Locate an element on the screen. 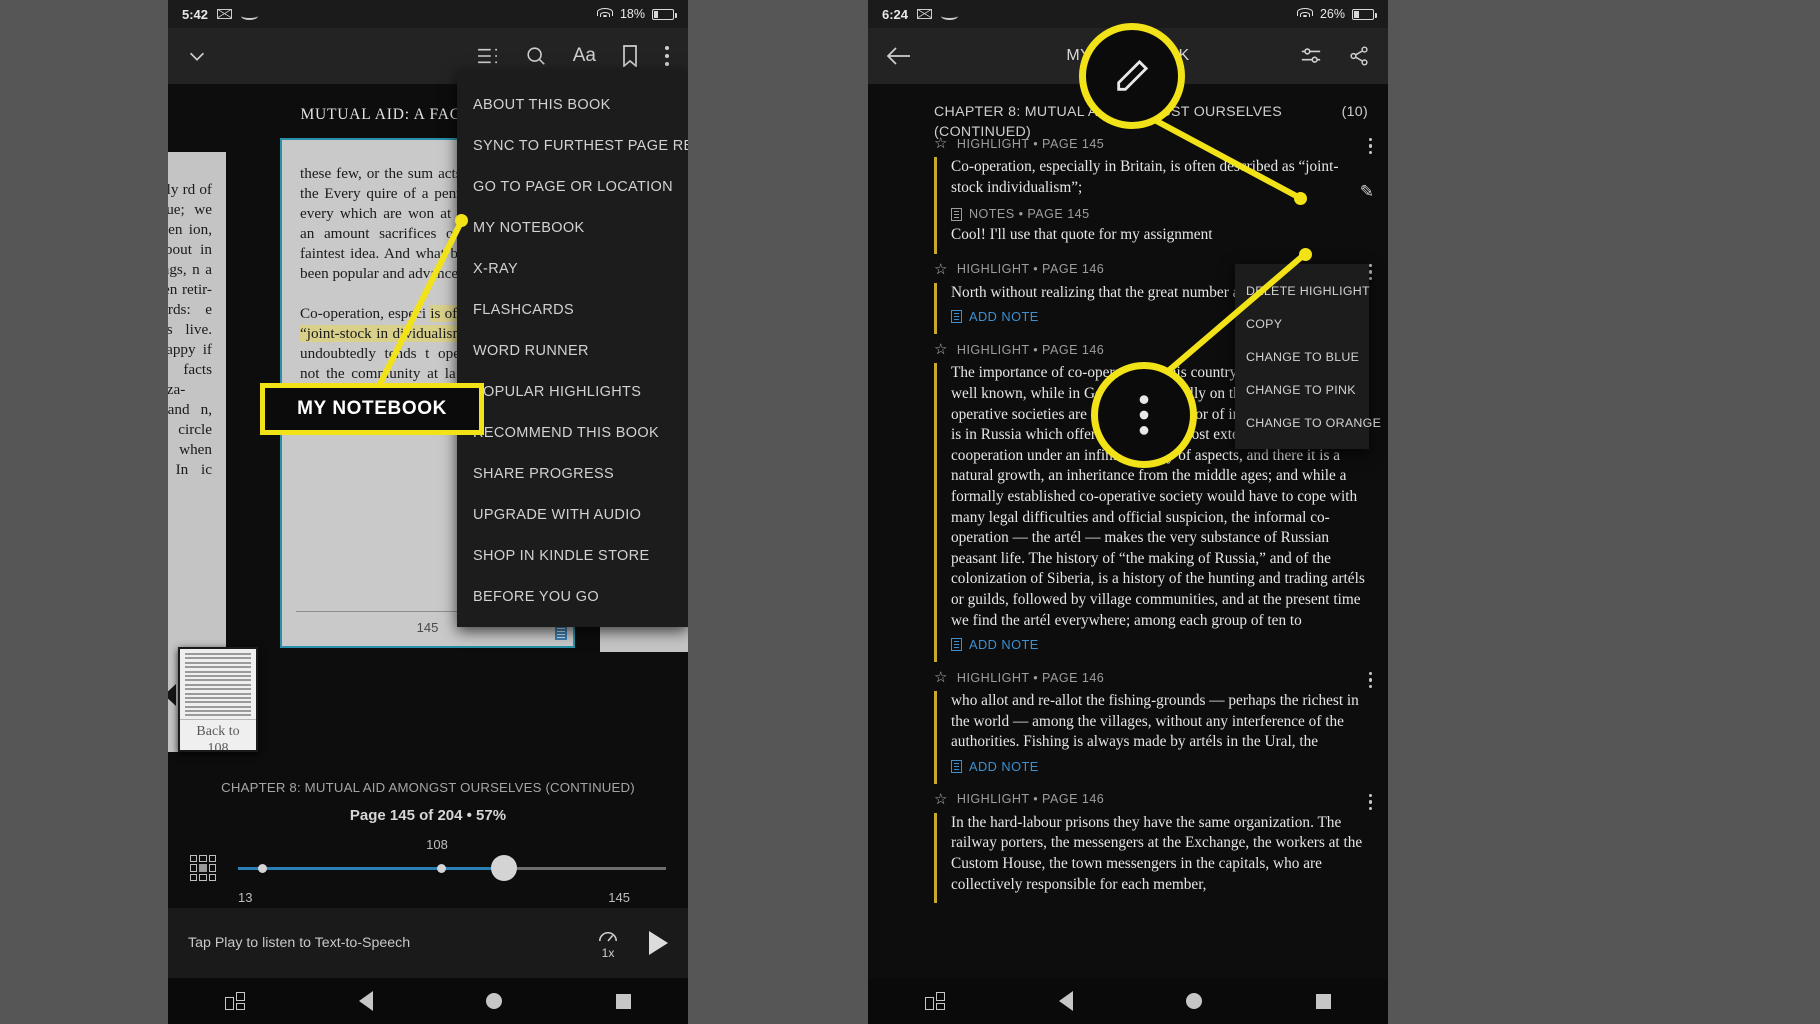 This screenshot has height=1024, width=1820. bookmark-icon is located at coordinates (630, 56).